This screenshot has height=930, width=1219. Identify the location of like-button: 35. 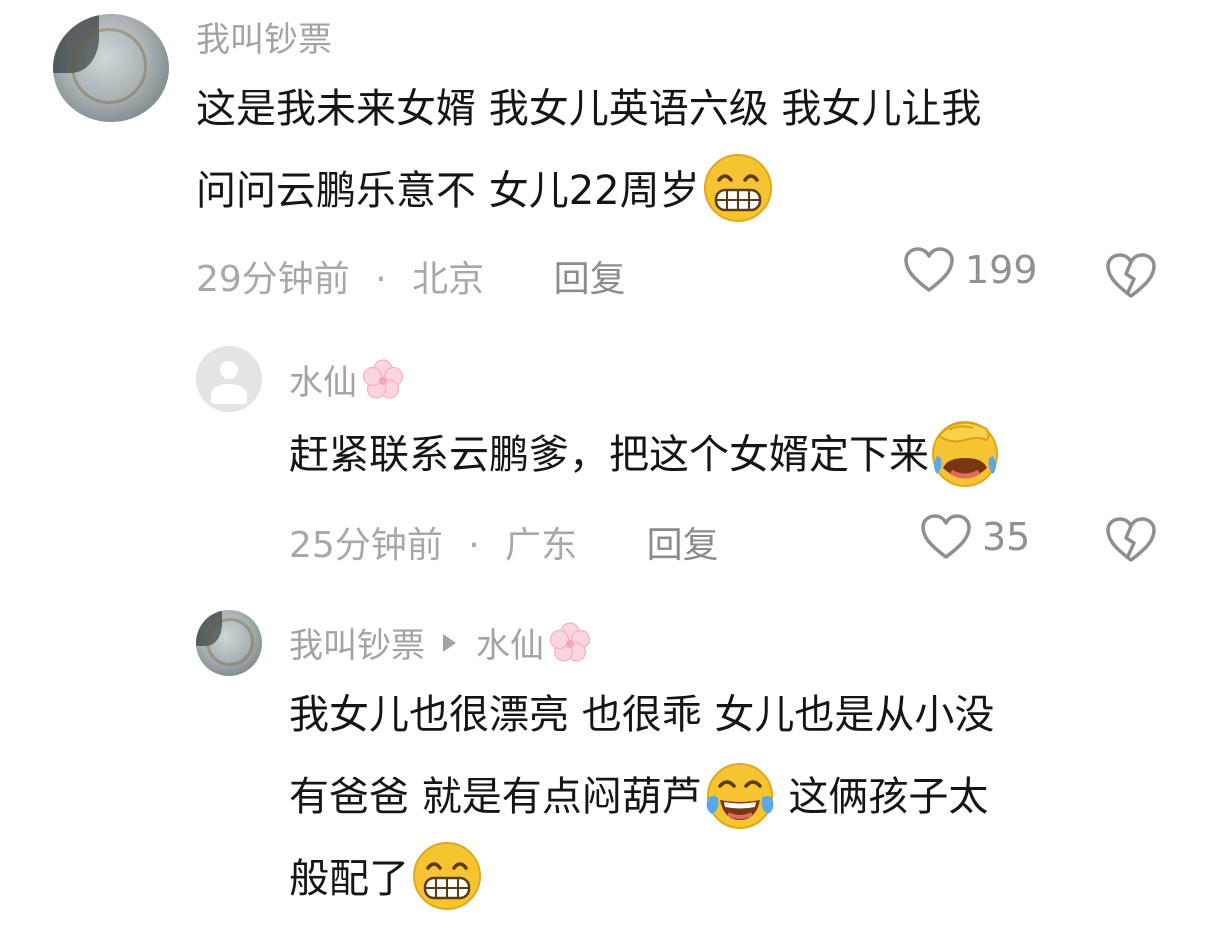
(975, 537).